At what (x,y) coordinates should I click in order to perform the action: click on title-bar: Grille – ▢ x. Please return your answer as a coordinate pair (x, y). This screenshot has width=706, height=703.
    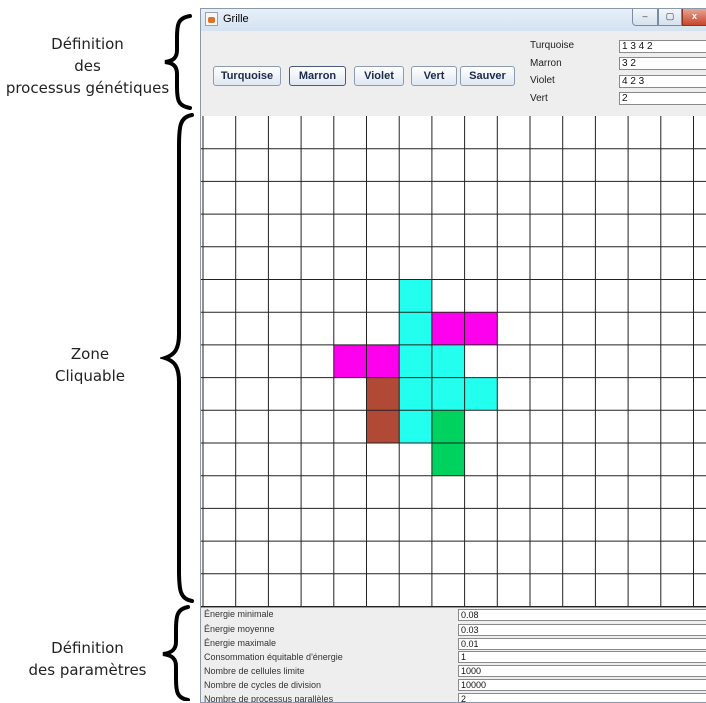
    Looking at the image, I should click on (453, 20).